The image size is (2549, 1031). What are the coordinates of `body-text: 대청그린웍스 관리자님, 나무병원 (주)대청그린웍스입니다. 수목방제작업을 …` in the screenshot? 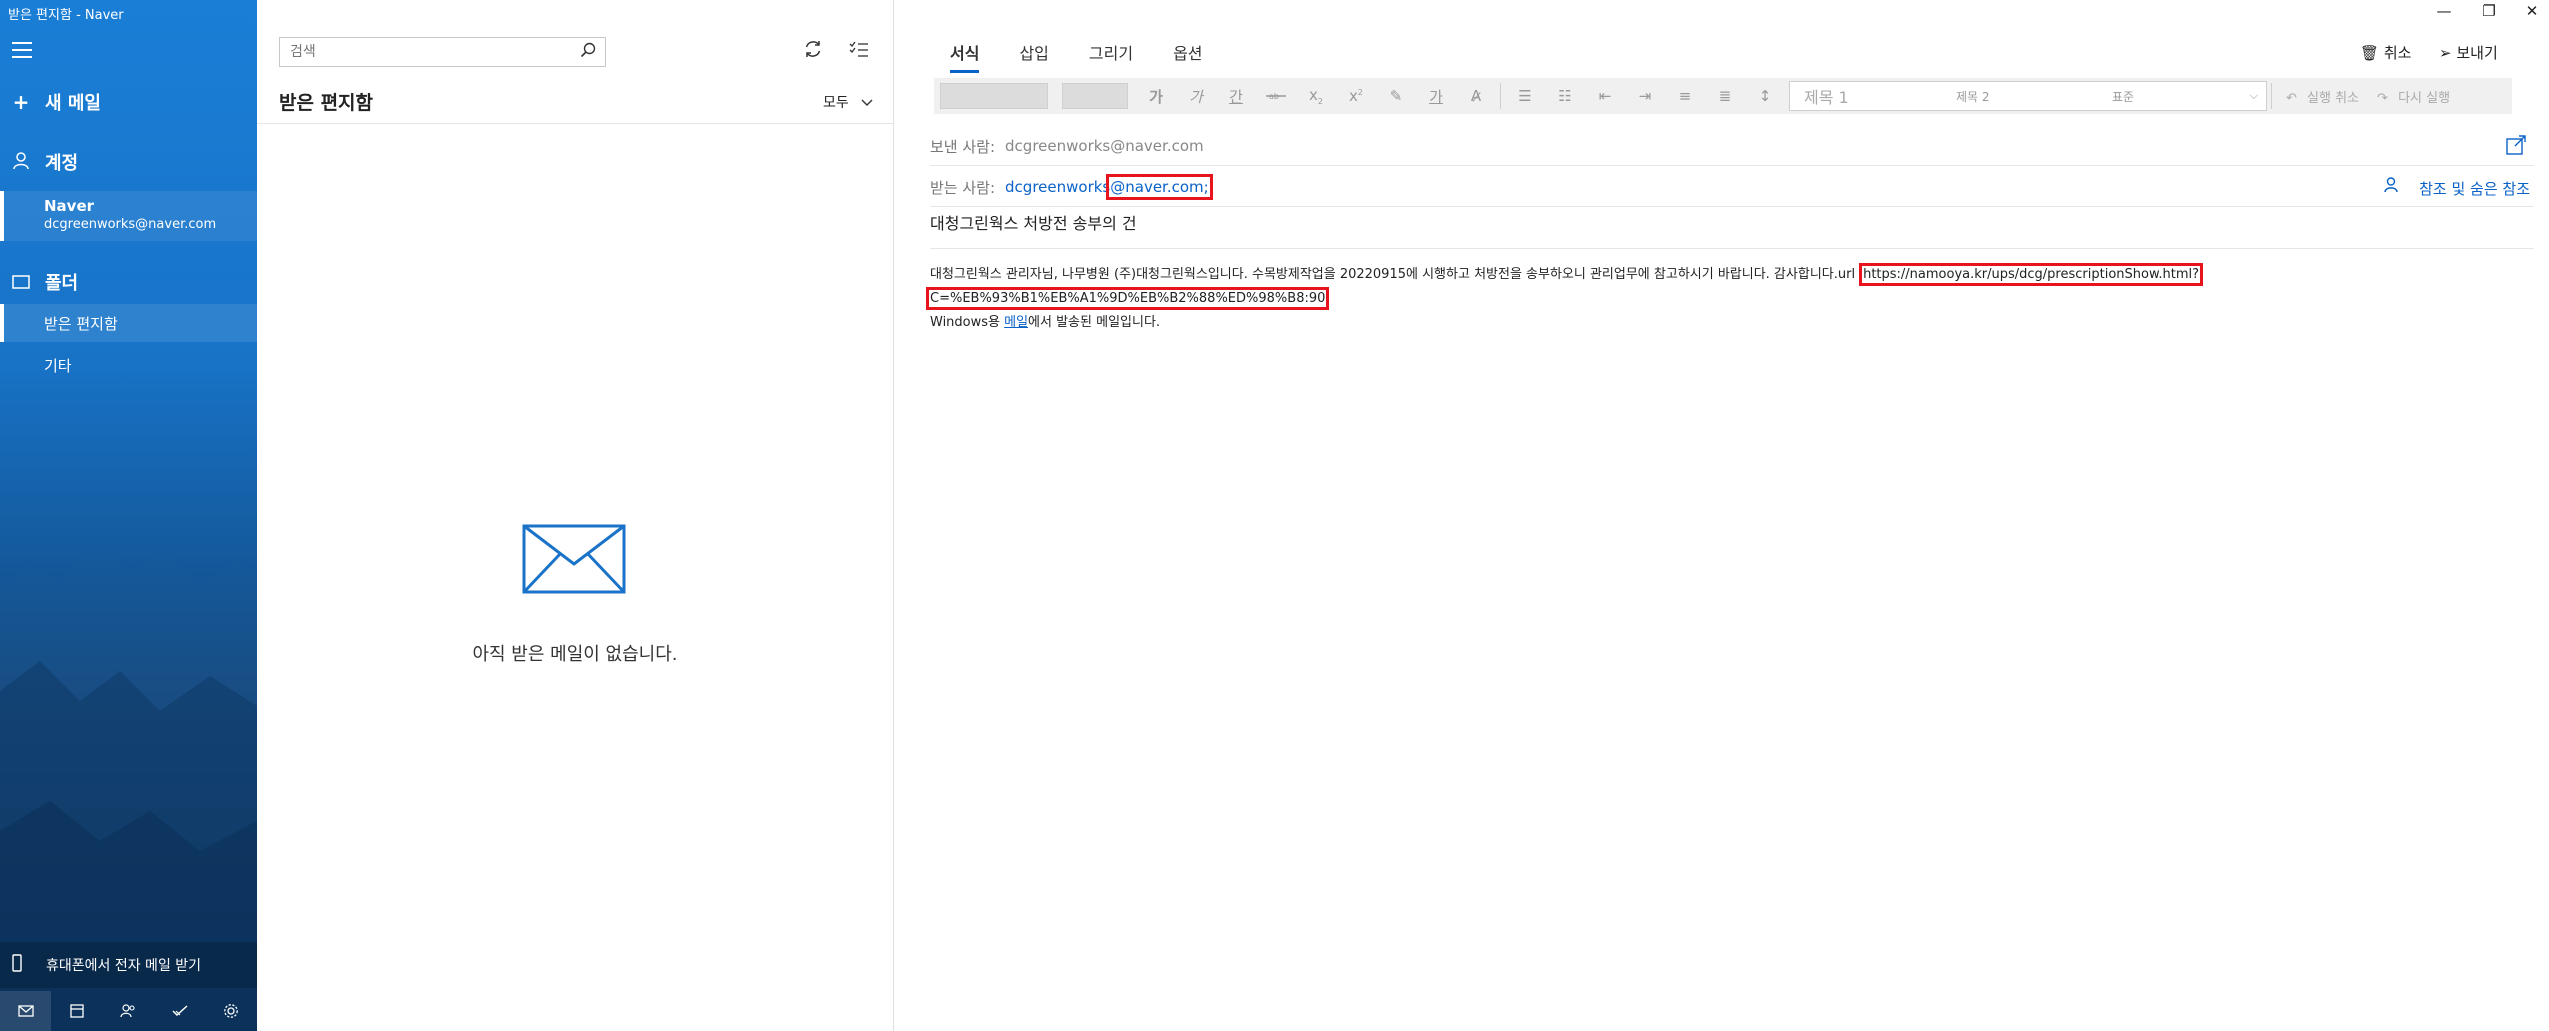 It's located at (1393, 274).